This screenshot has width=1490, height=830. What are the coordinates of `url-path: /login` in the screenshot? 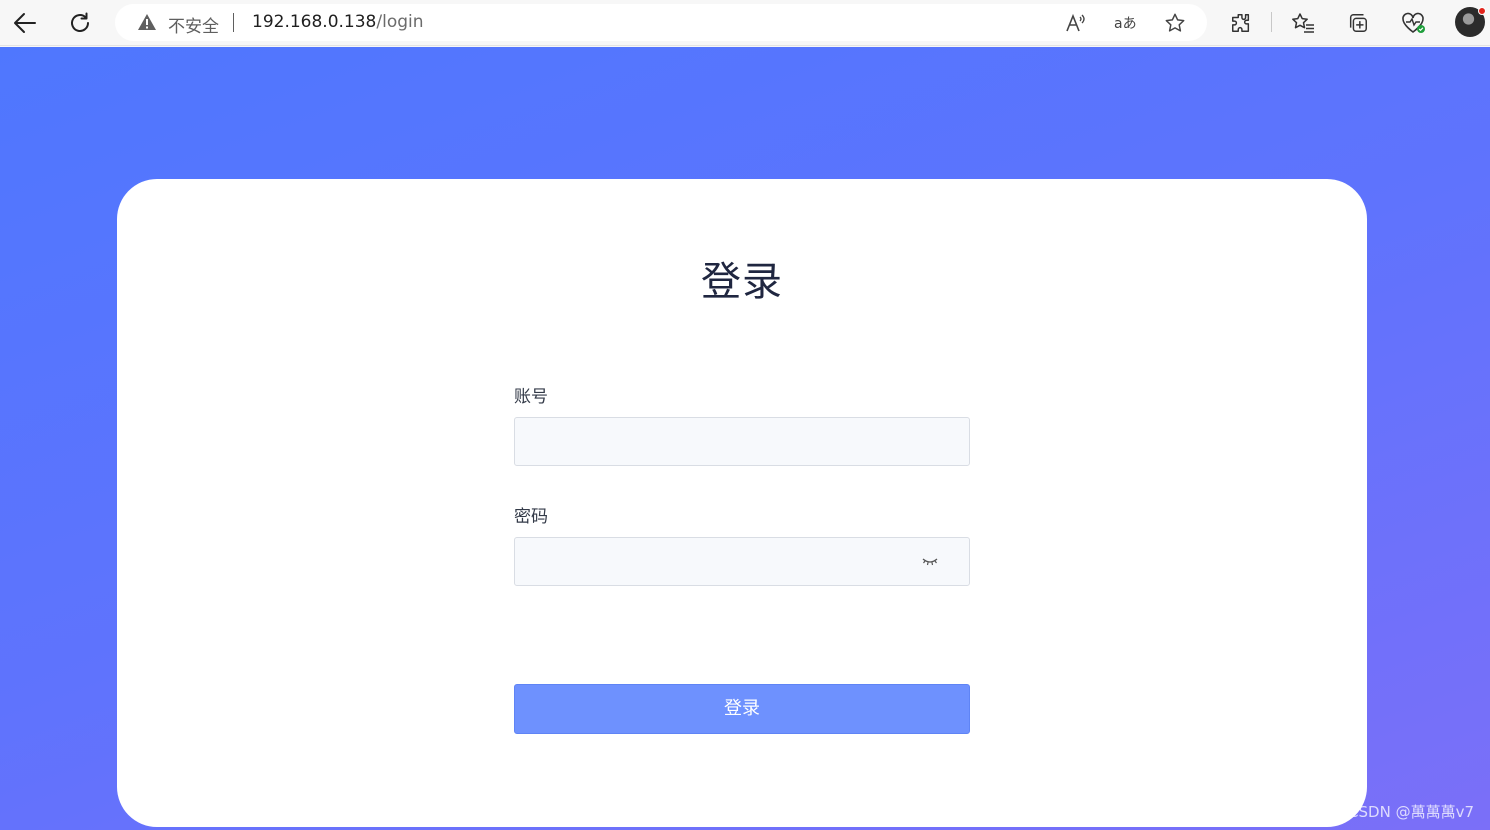 It's located at (400, 22).